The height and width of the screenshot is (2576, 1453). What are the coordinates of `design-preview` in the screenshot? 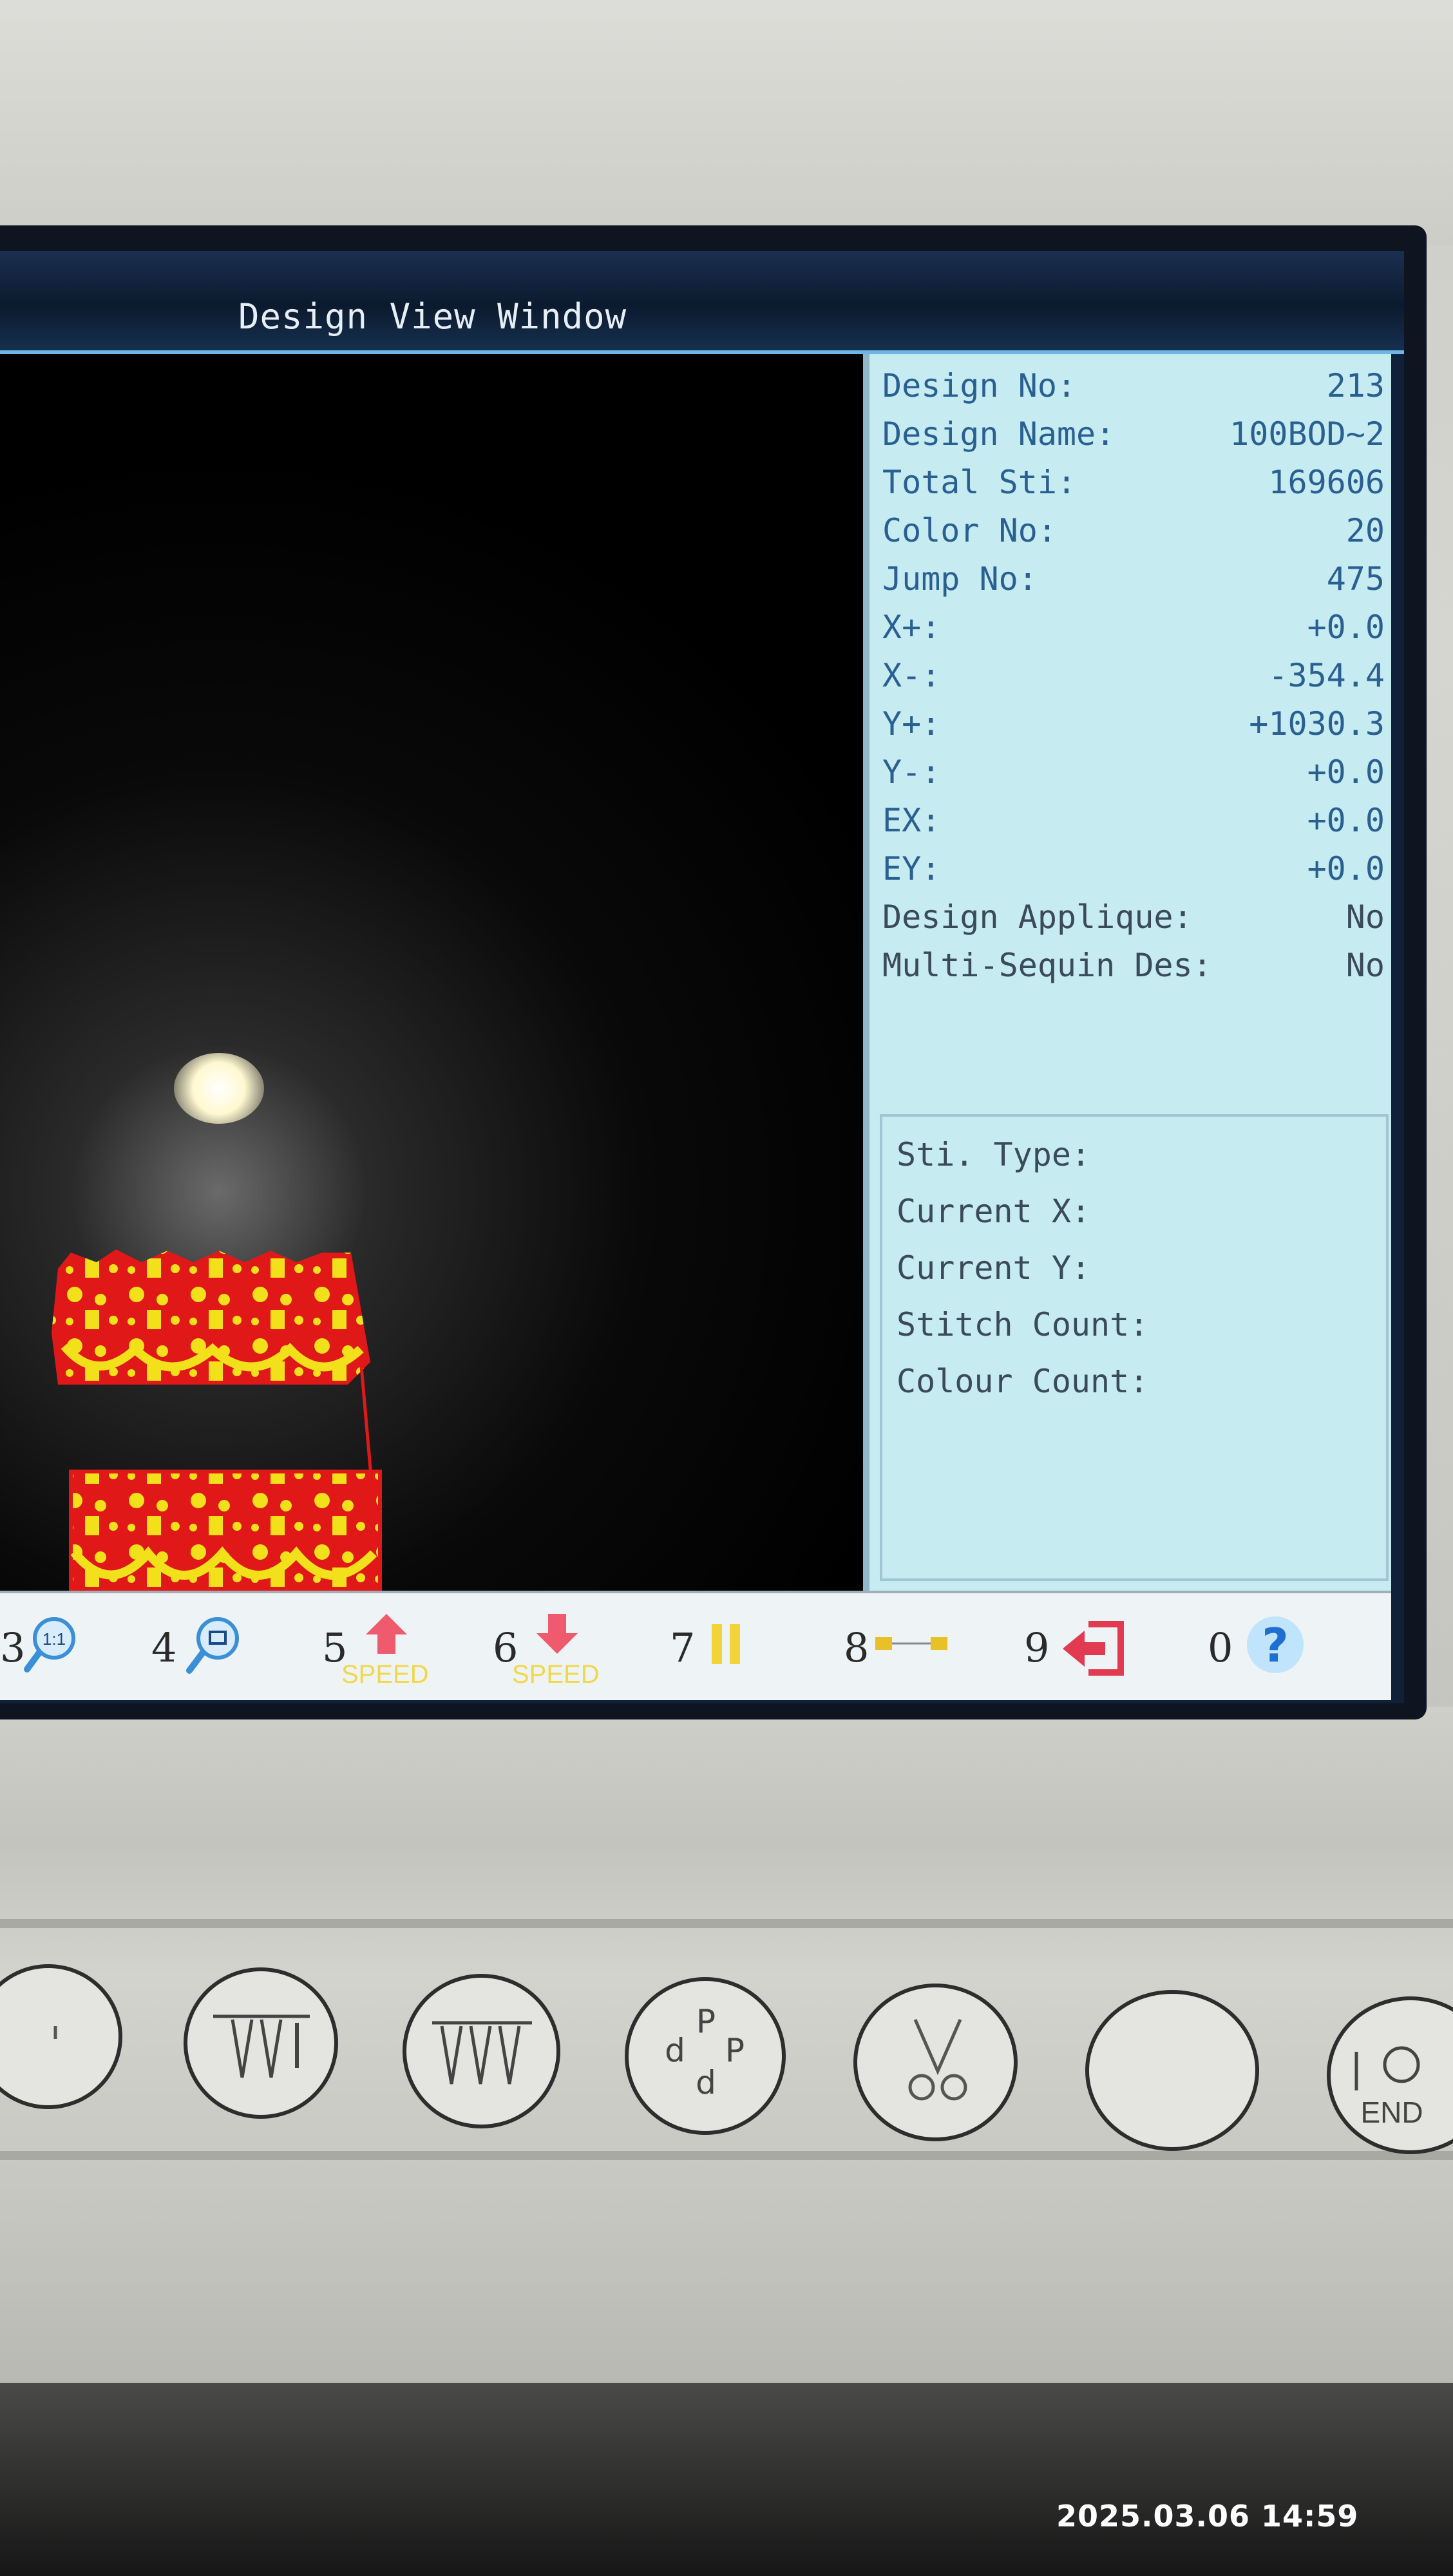 It's located at (217, 1420).